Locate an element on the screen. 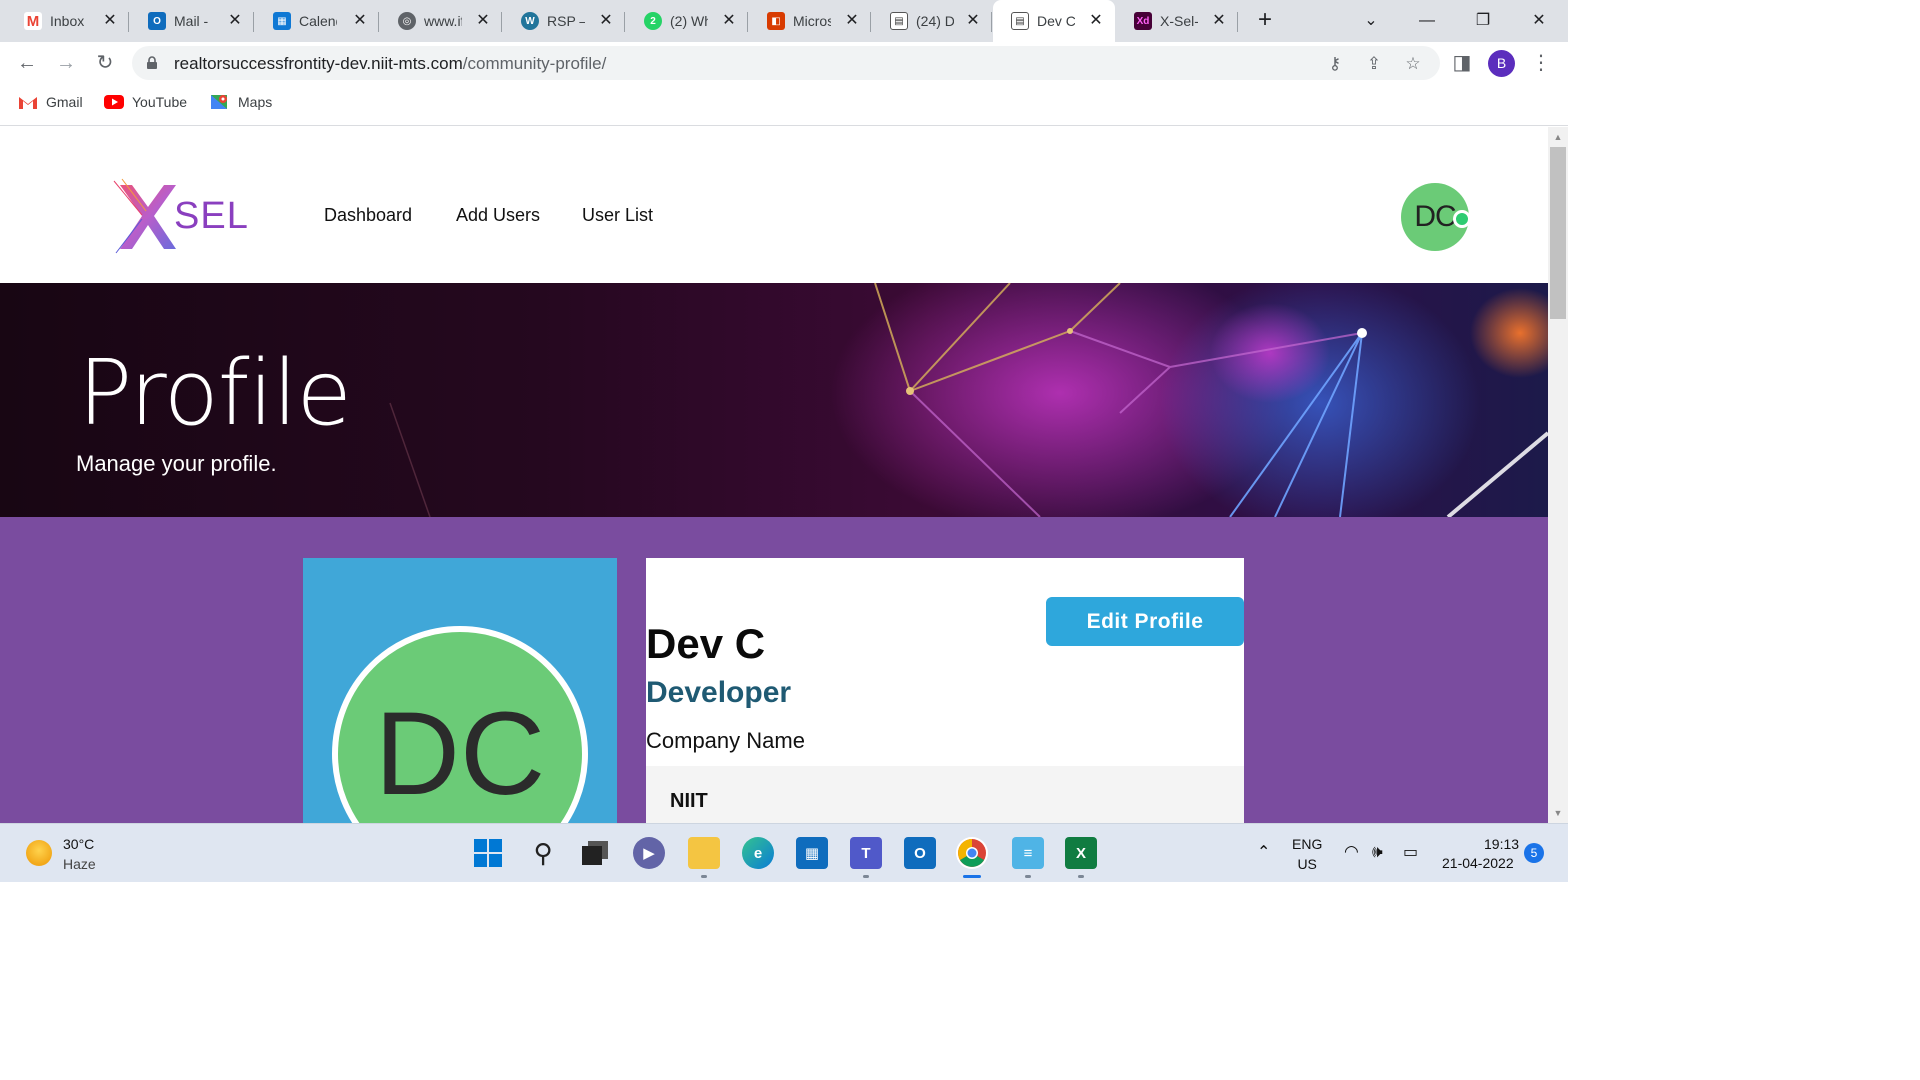 The image size is (1920, 1080). tab-label: Inbox ( is located at coordinates (69, 21).